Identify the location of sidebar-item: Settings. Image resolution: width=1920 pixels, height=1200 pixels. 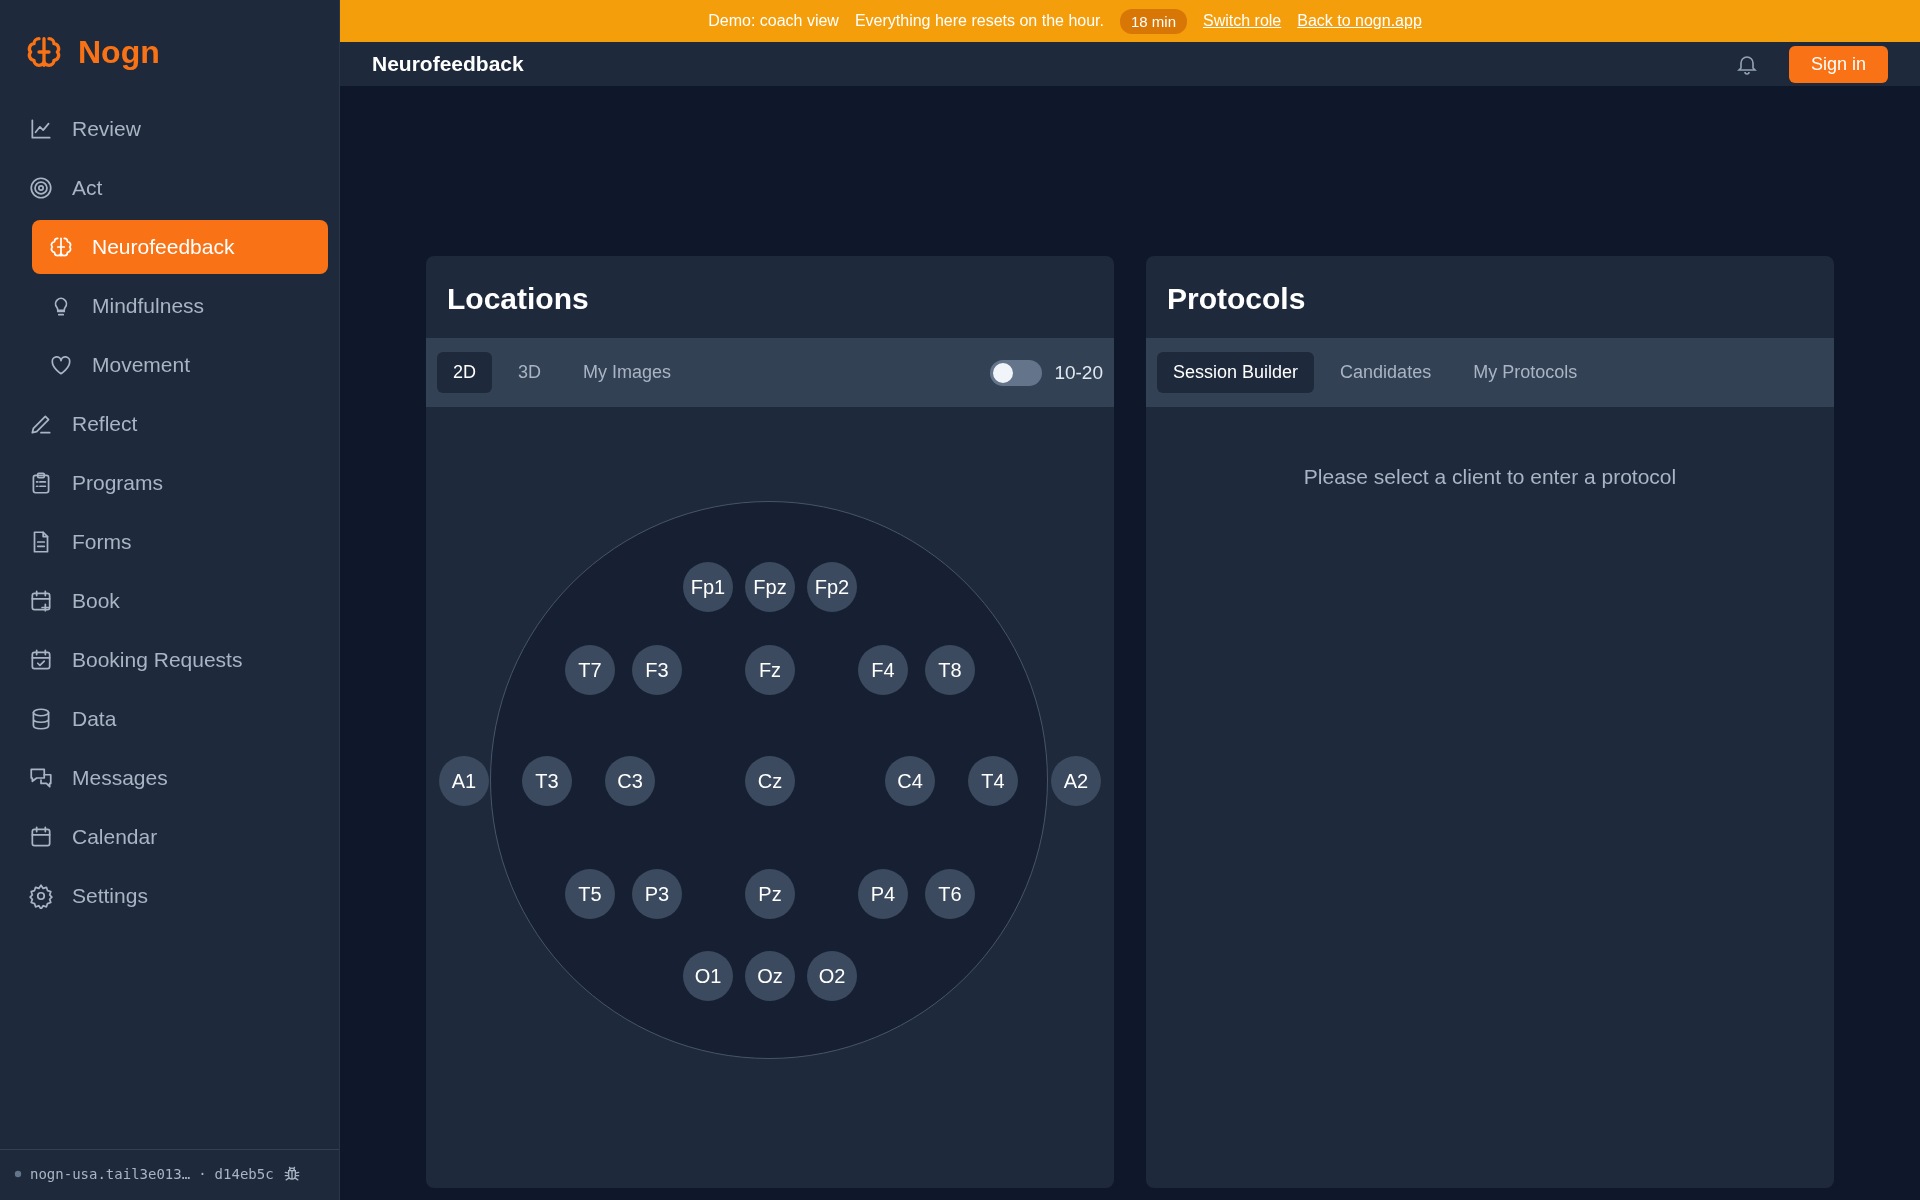
(169, 896).